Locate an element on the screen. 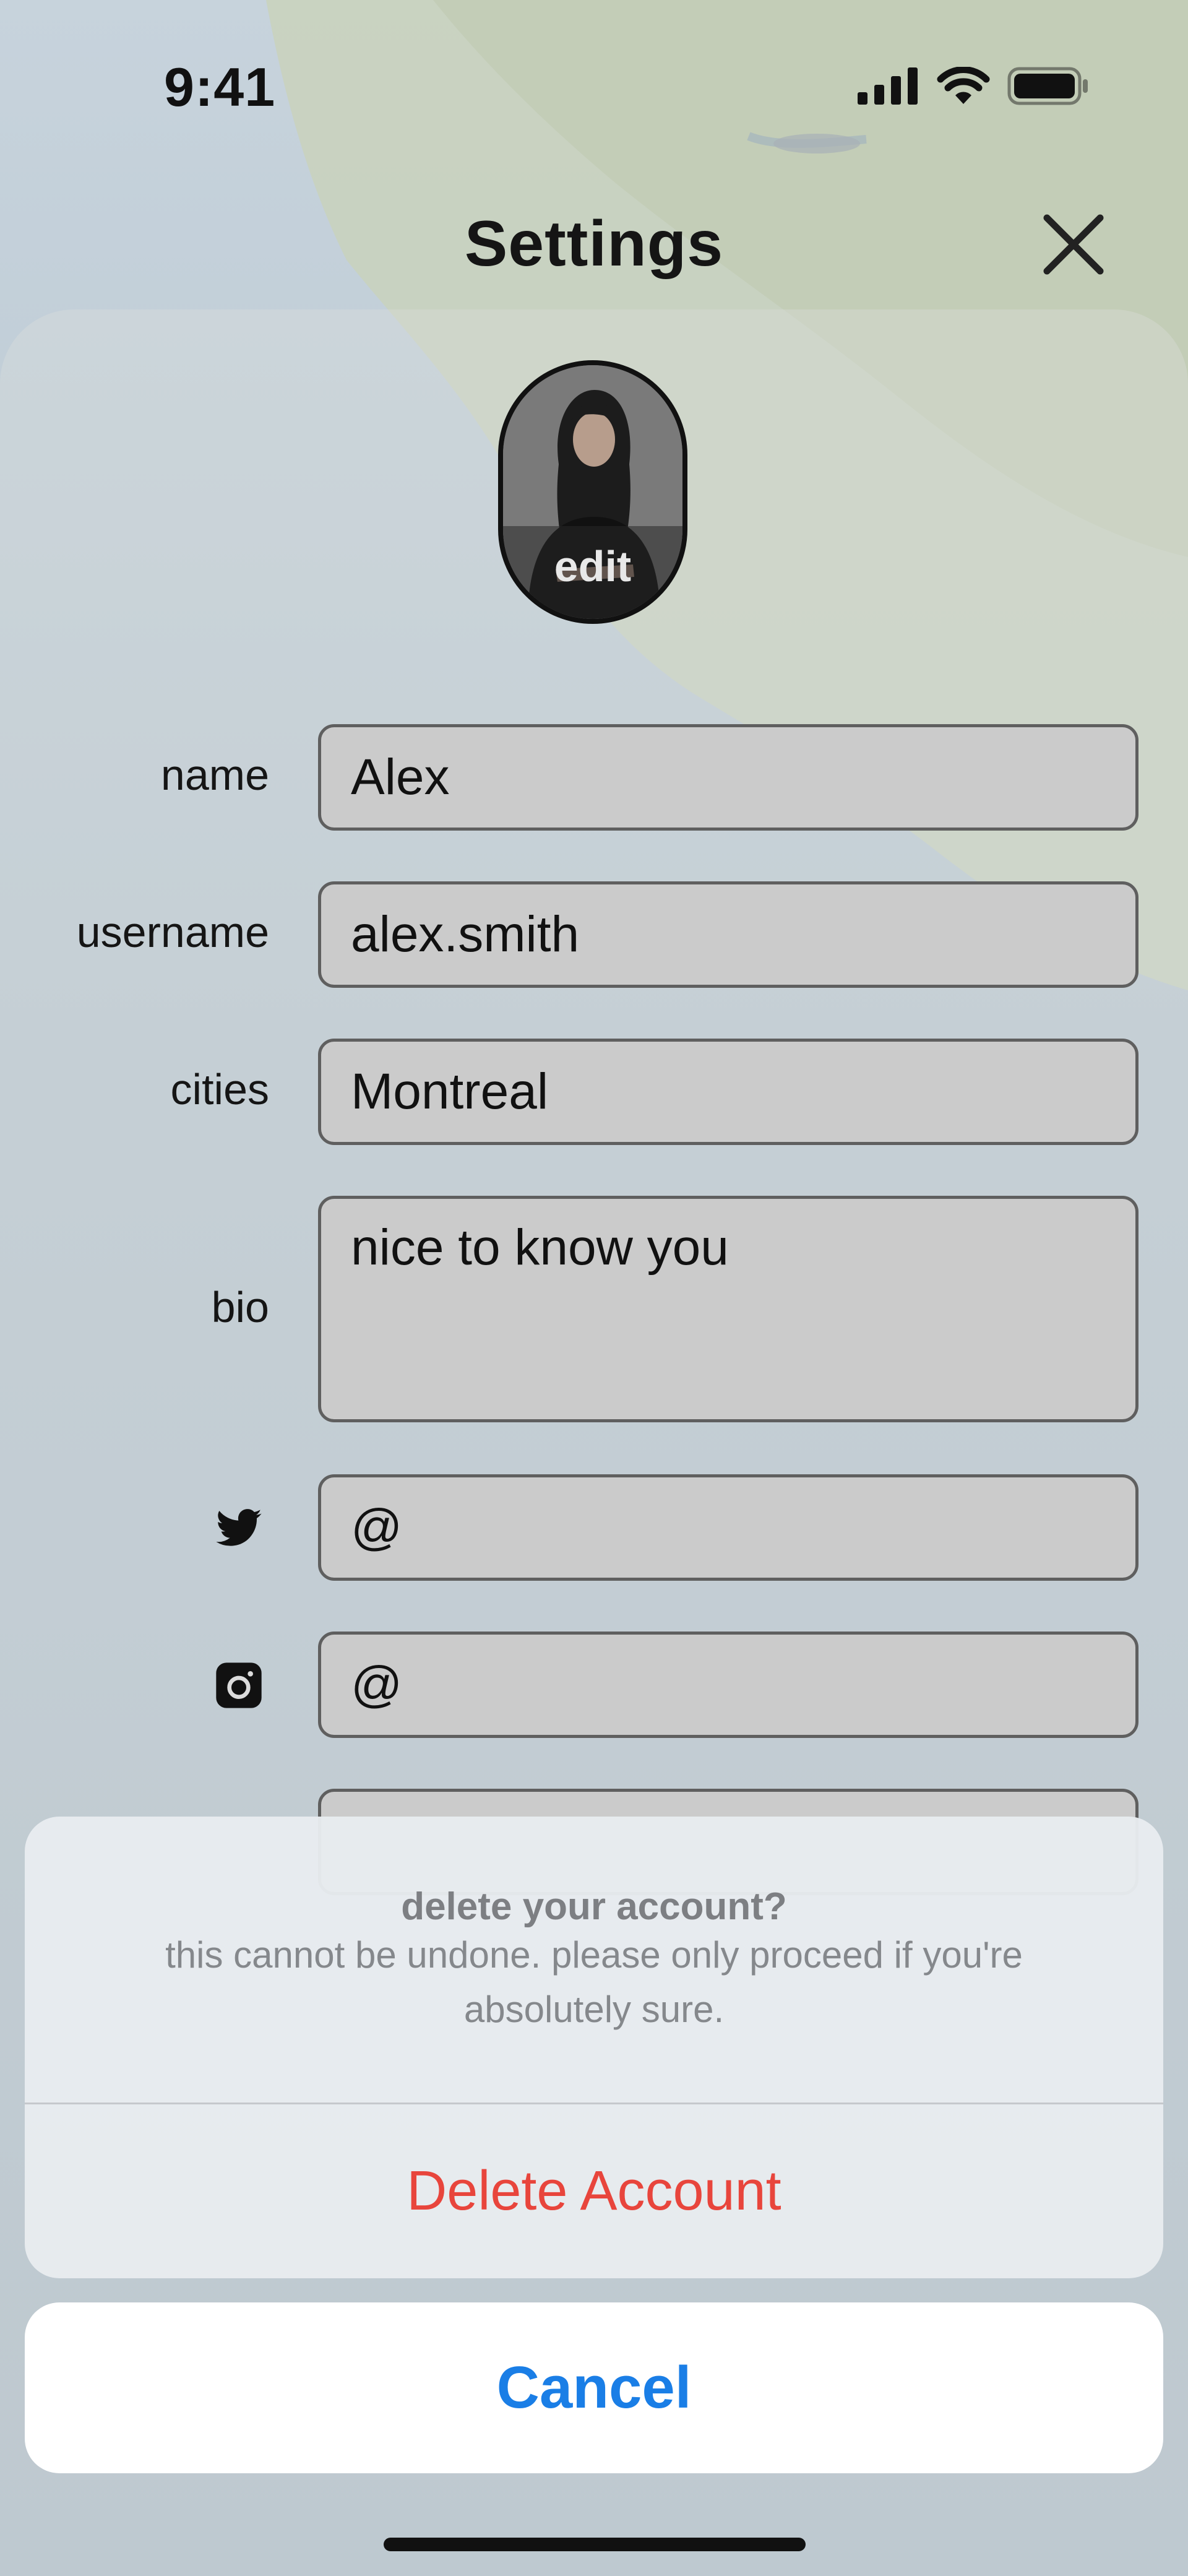 The width and height of the screenshot is (1188, 2576). avatar: edit is located at coordinates (592, 492).